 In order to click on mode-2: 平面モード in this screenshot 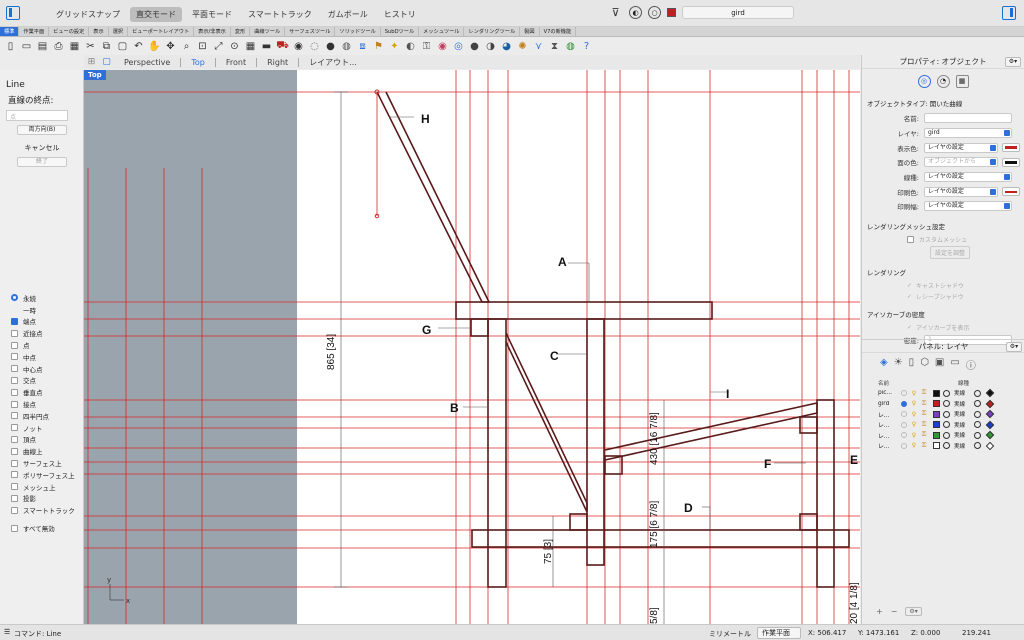, I will do `click(212, 14)`.